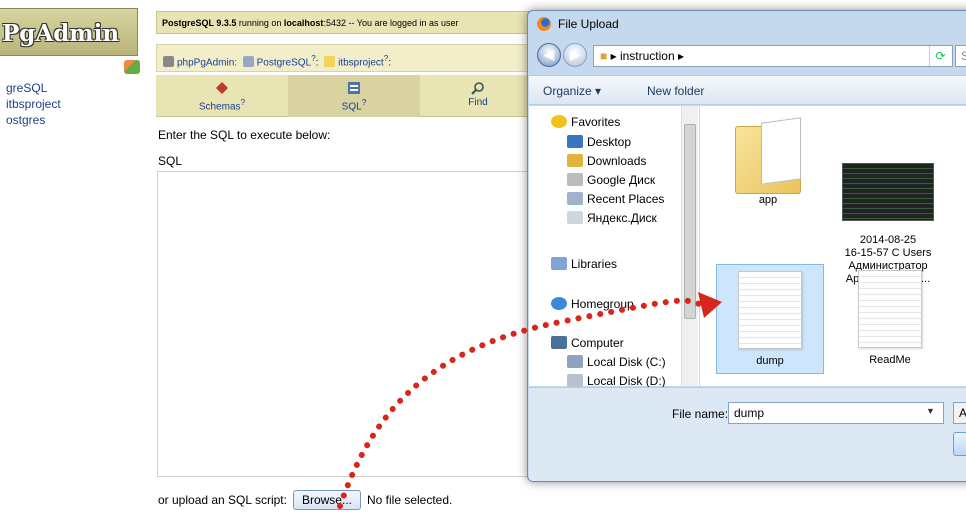 The height and width of the screenshot is (512, 966). I want to click on tab-label: SQL, so click(351, 107).